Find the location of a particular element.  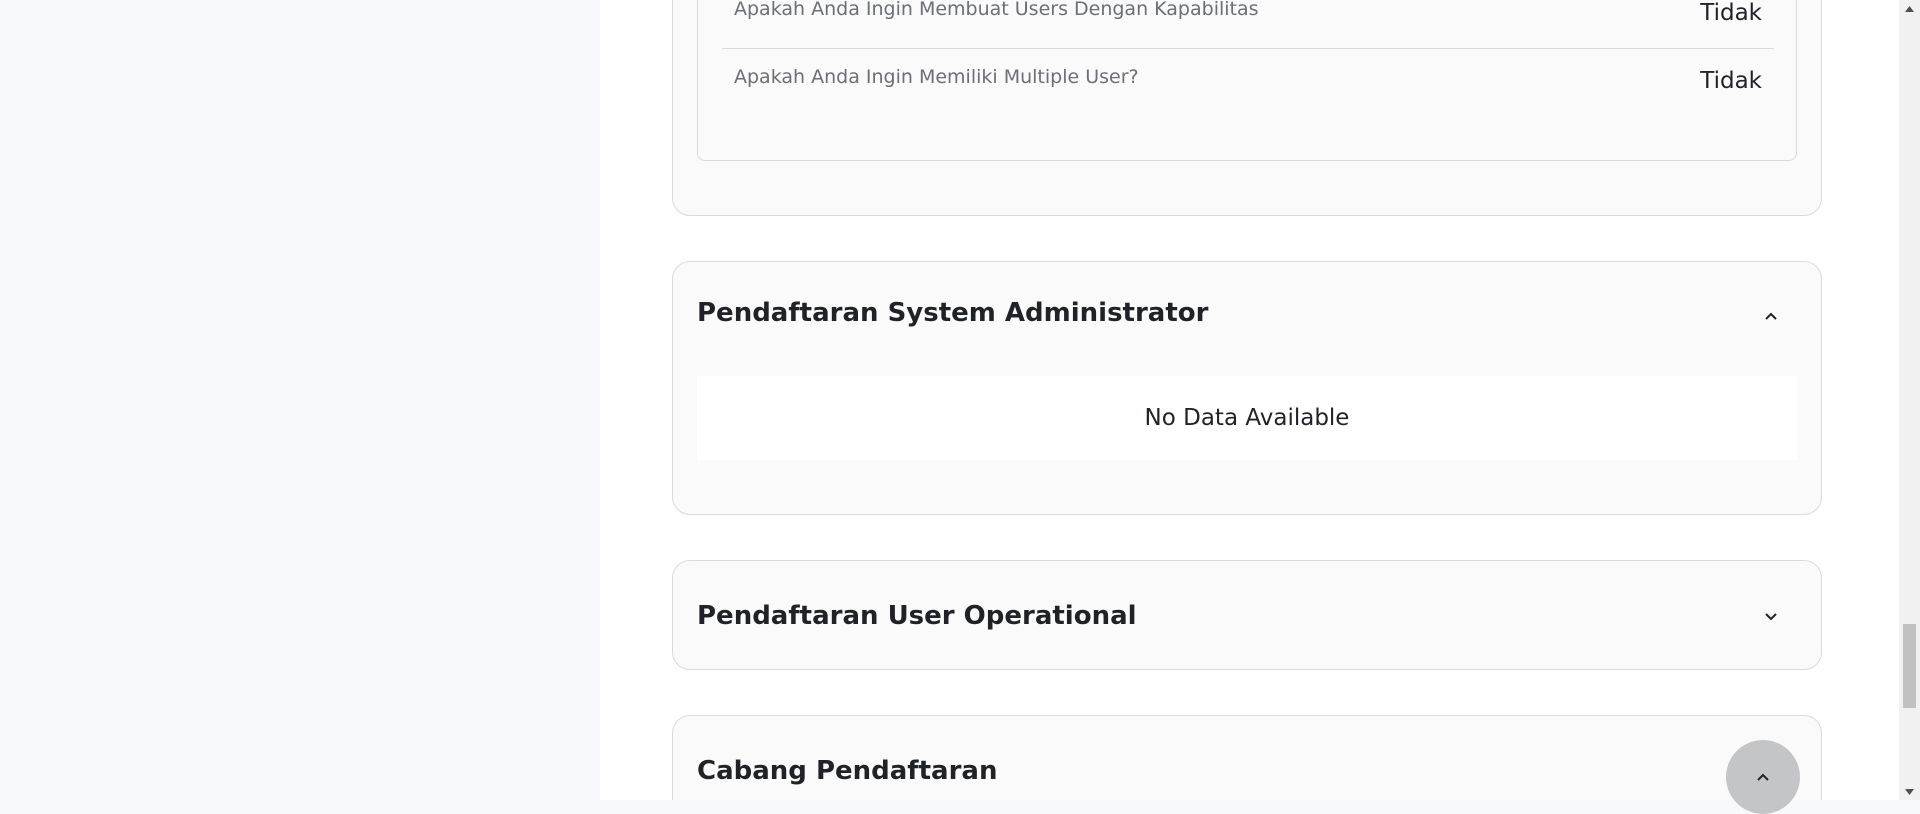

scroll-up-arrow is located at coordinates (1909, 8).